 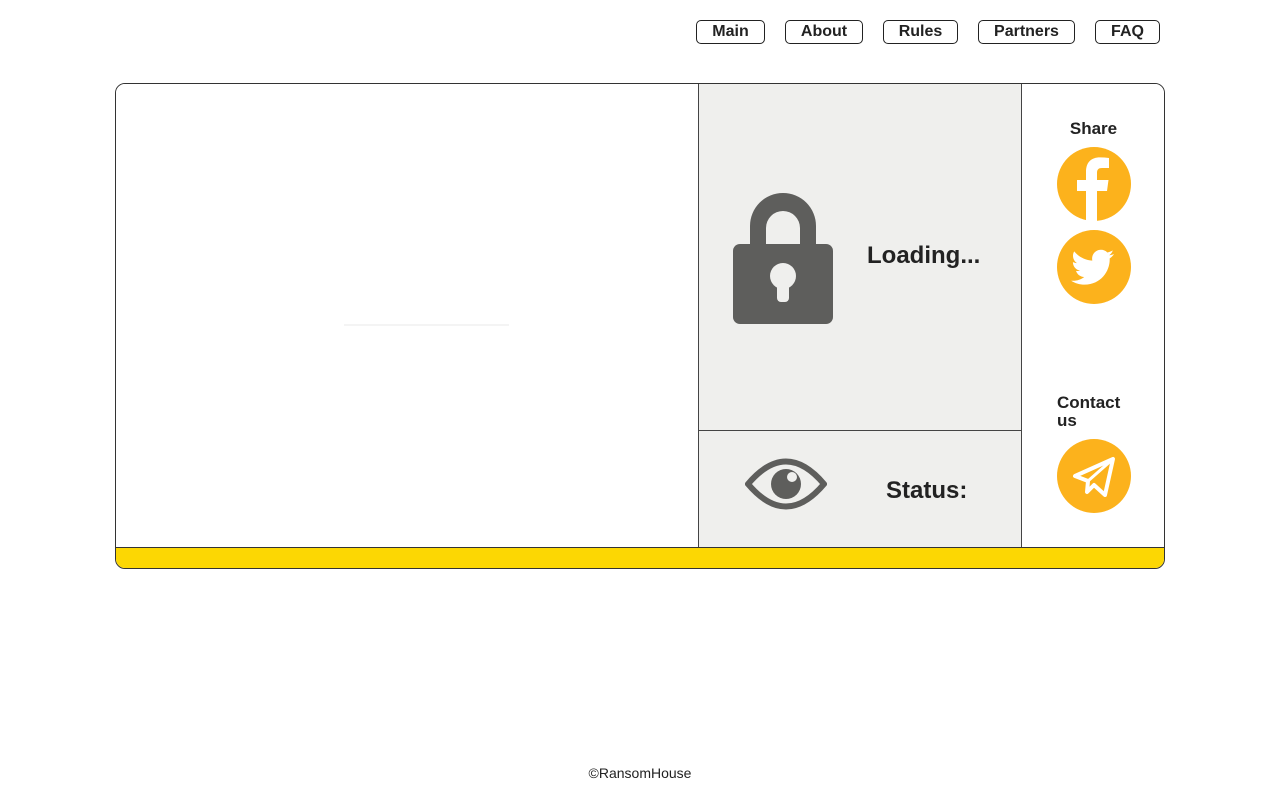 What do you see at coordinates (1026, 32) in the screenshot?
I see `nav-partners-button: Partners` at bounding box center [1026, 32].